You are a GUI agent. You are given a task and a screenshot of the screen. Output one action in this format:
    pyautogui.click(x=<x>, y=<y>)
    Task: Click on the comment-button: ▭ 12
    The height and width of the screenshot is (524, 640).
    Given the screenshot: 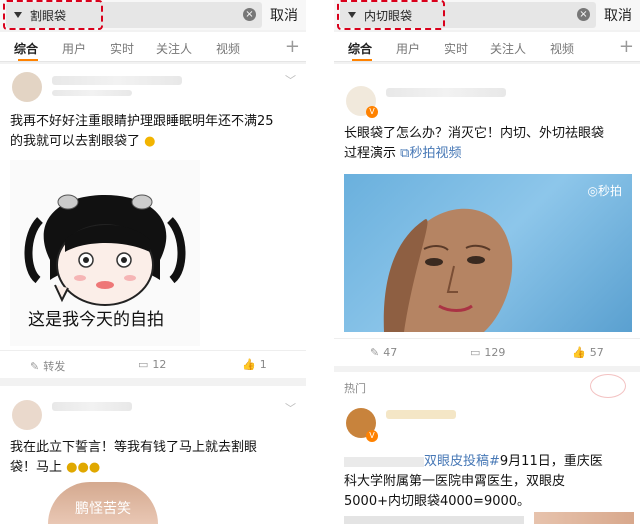 What is the action you would take?
    pyautogui.click(x=152, y=364)
    